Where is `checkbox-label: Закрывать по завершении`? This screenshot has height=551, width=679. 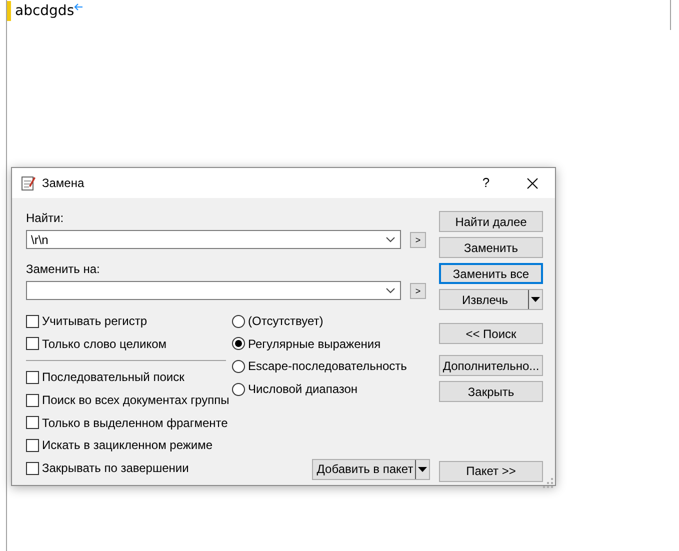
checkbox-label: Закрывать по завершении is located at coordinates (115, 469).